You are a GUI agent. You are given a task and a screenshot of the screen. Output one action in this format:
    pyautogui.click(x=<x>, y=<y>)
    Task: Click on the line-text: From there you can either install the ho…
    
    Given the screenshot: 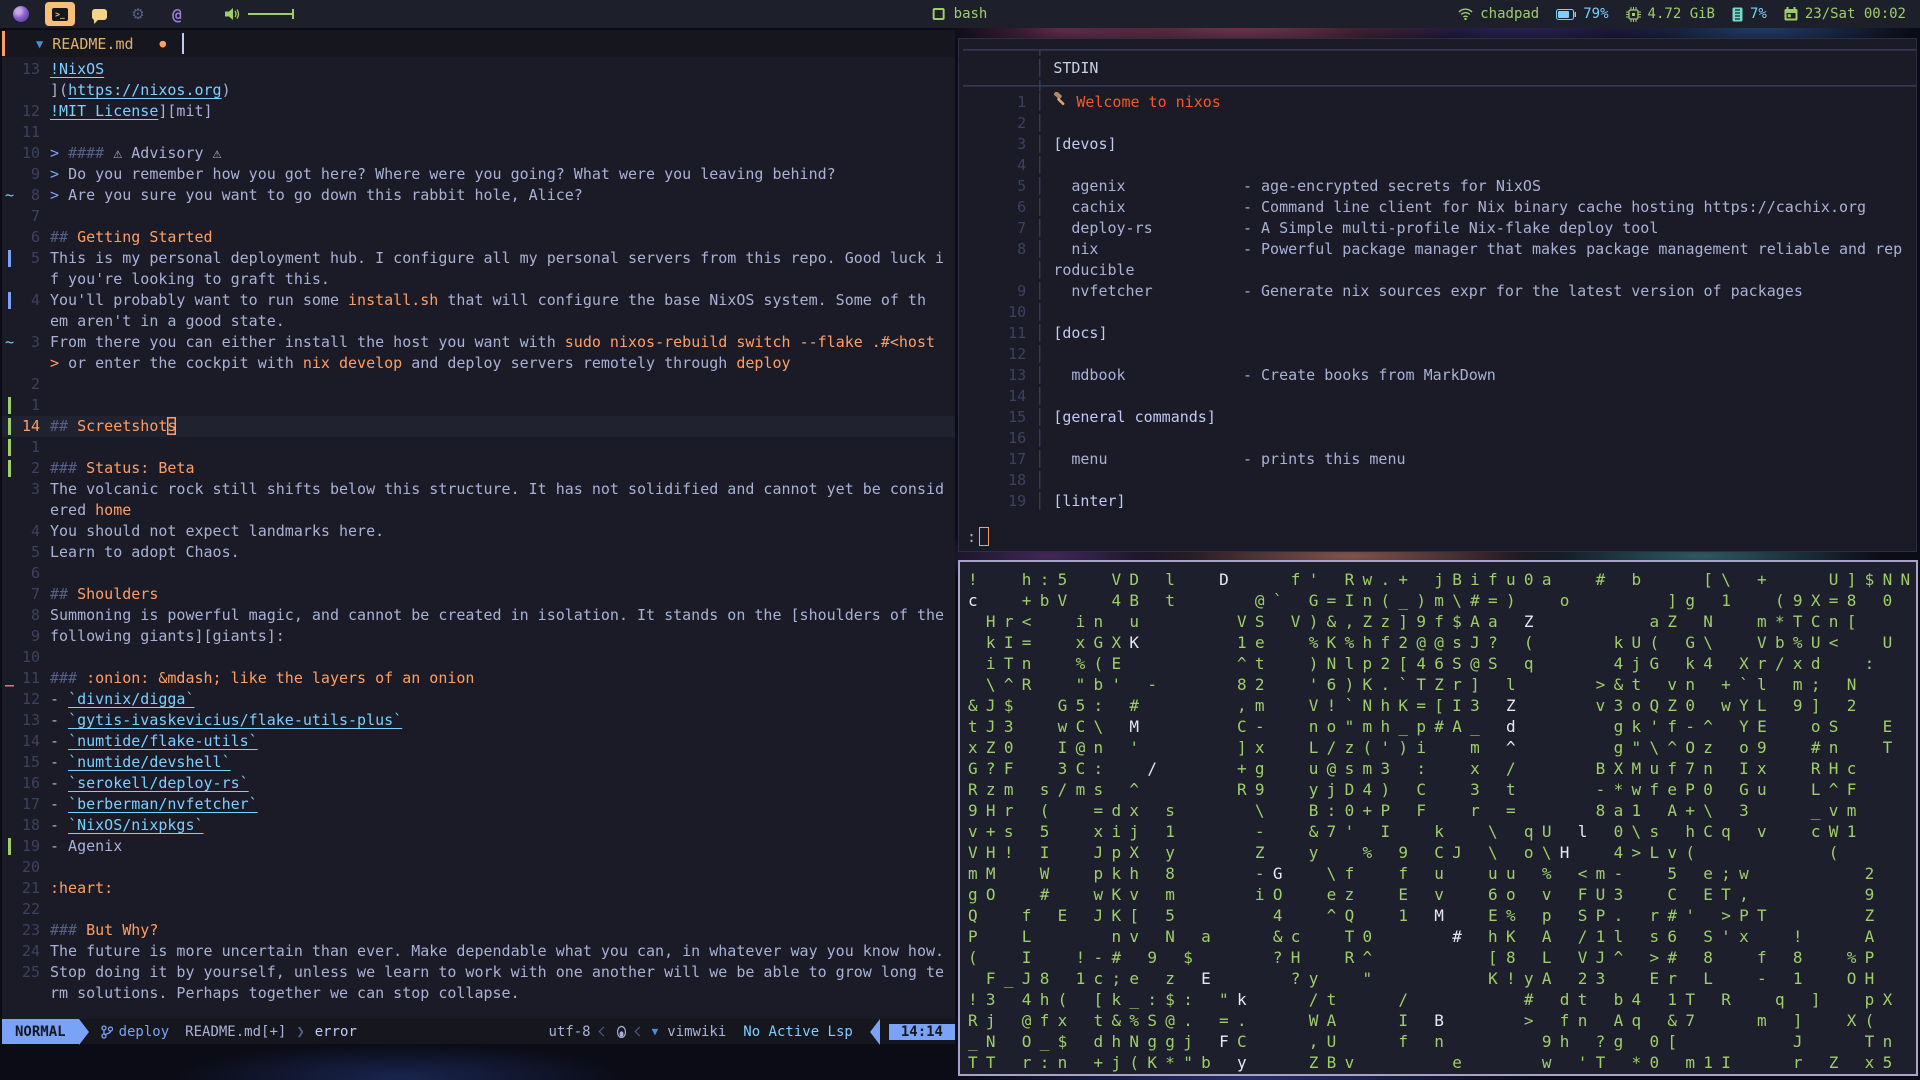 What is the action you would take?
    pyautogui.click(x=493, y=342)
    